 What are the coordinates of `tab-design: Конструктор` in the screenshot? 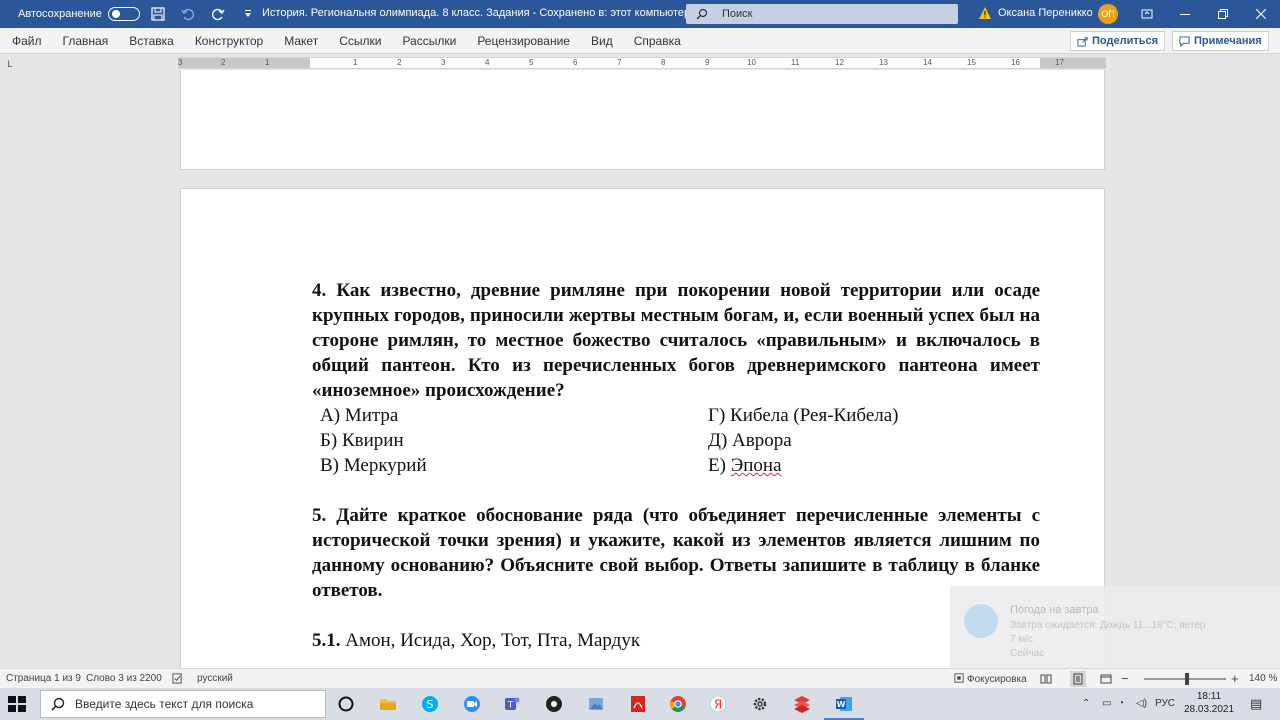 It's located at (229, 41).